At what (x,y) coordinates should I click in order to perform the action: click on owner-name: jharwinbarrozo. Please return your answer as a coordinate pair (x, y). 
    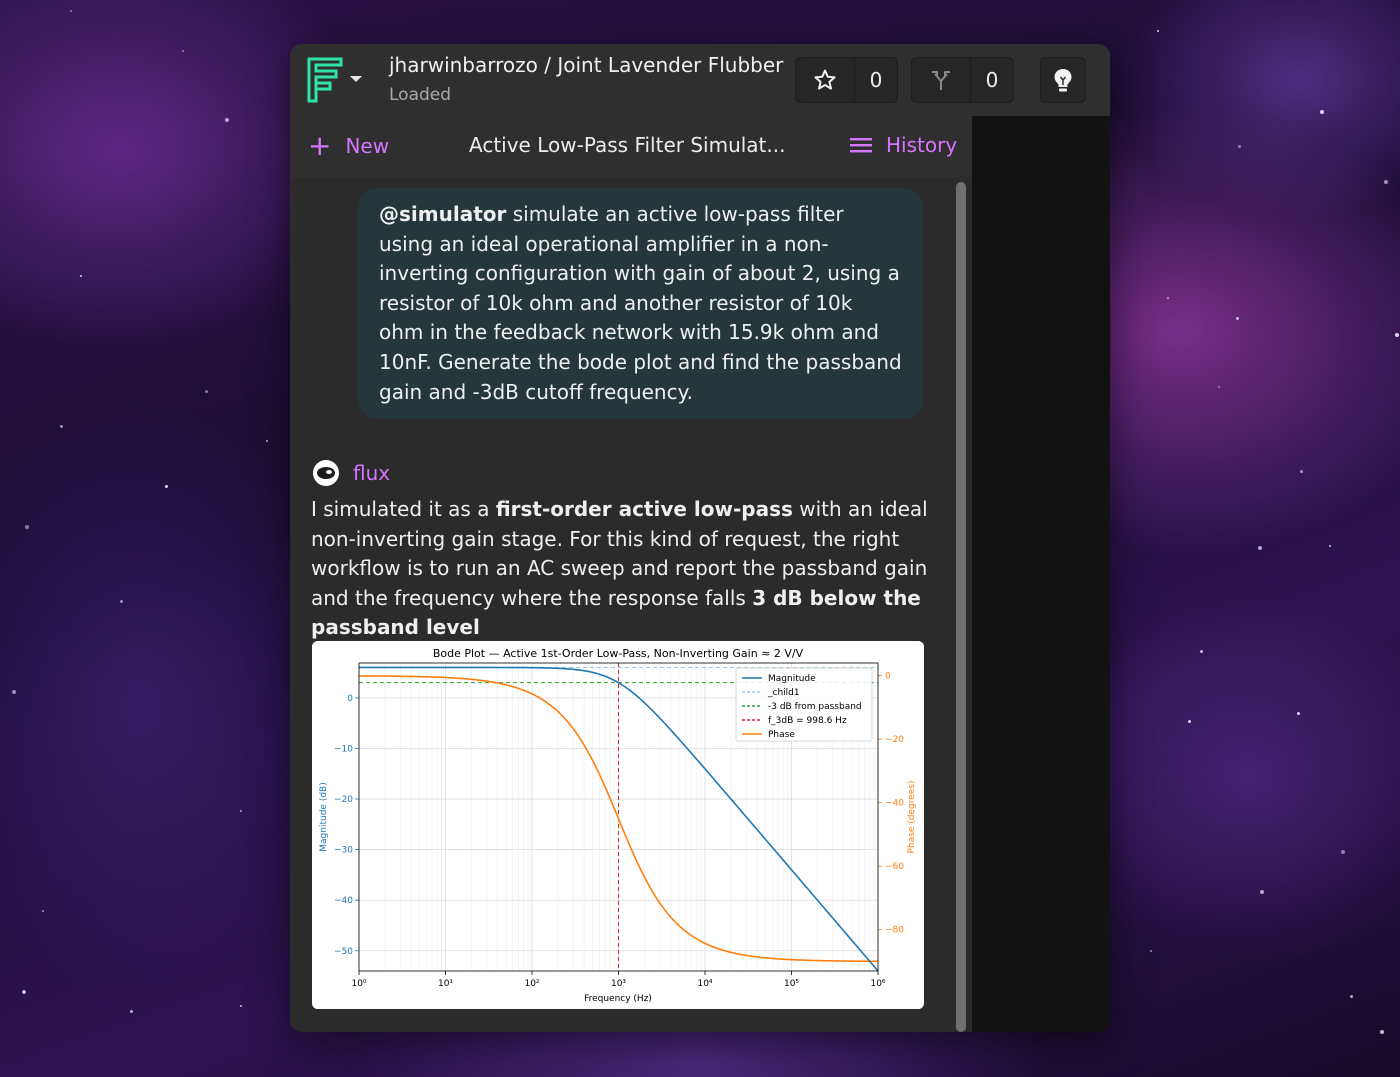
    Looking at the image, I should click on (463, 65).